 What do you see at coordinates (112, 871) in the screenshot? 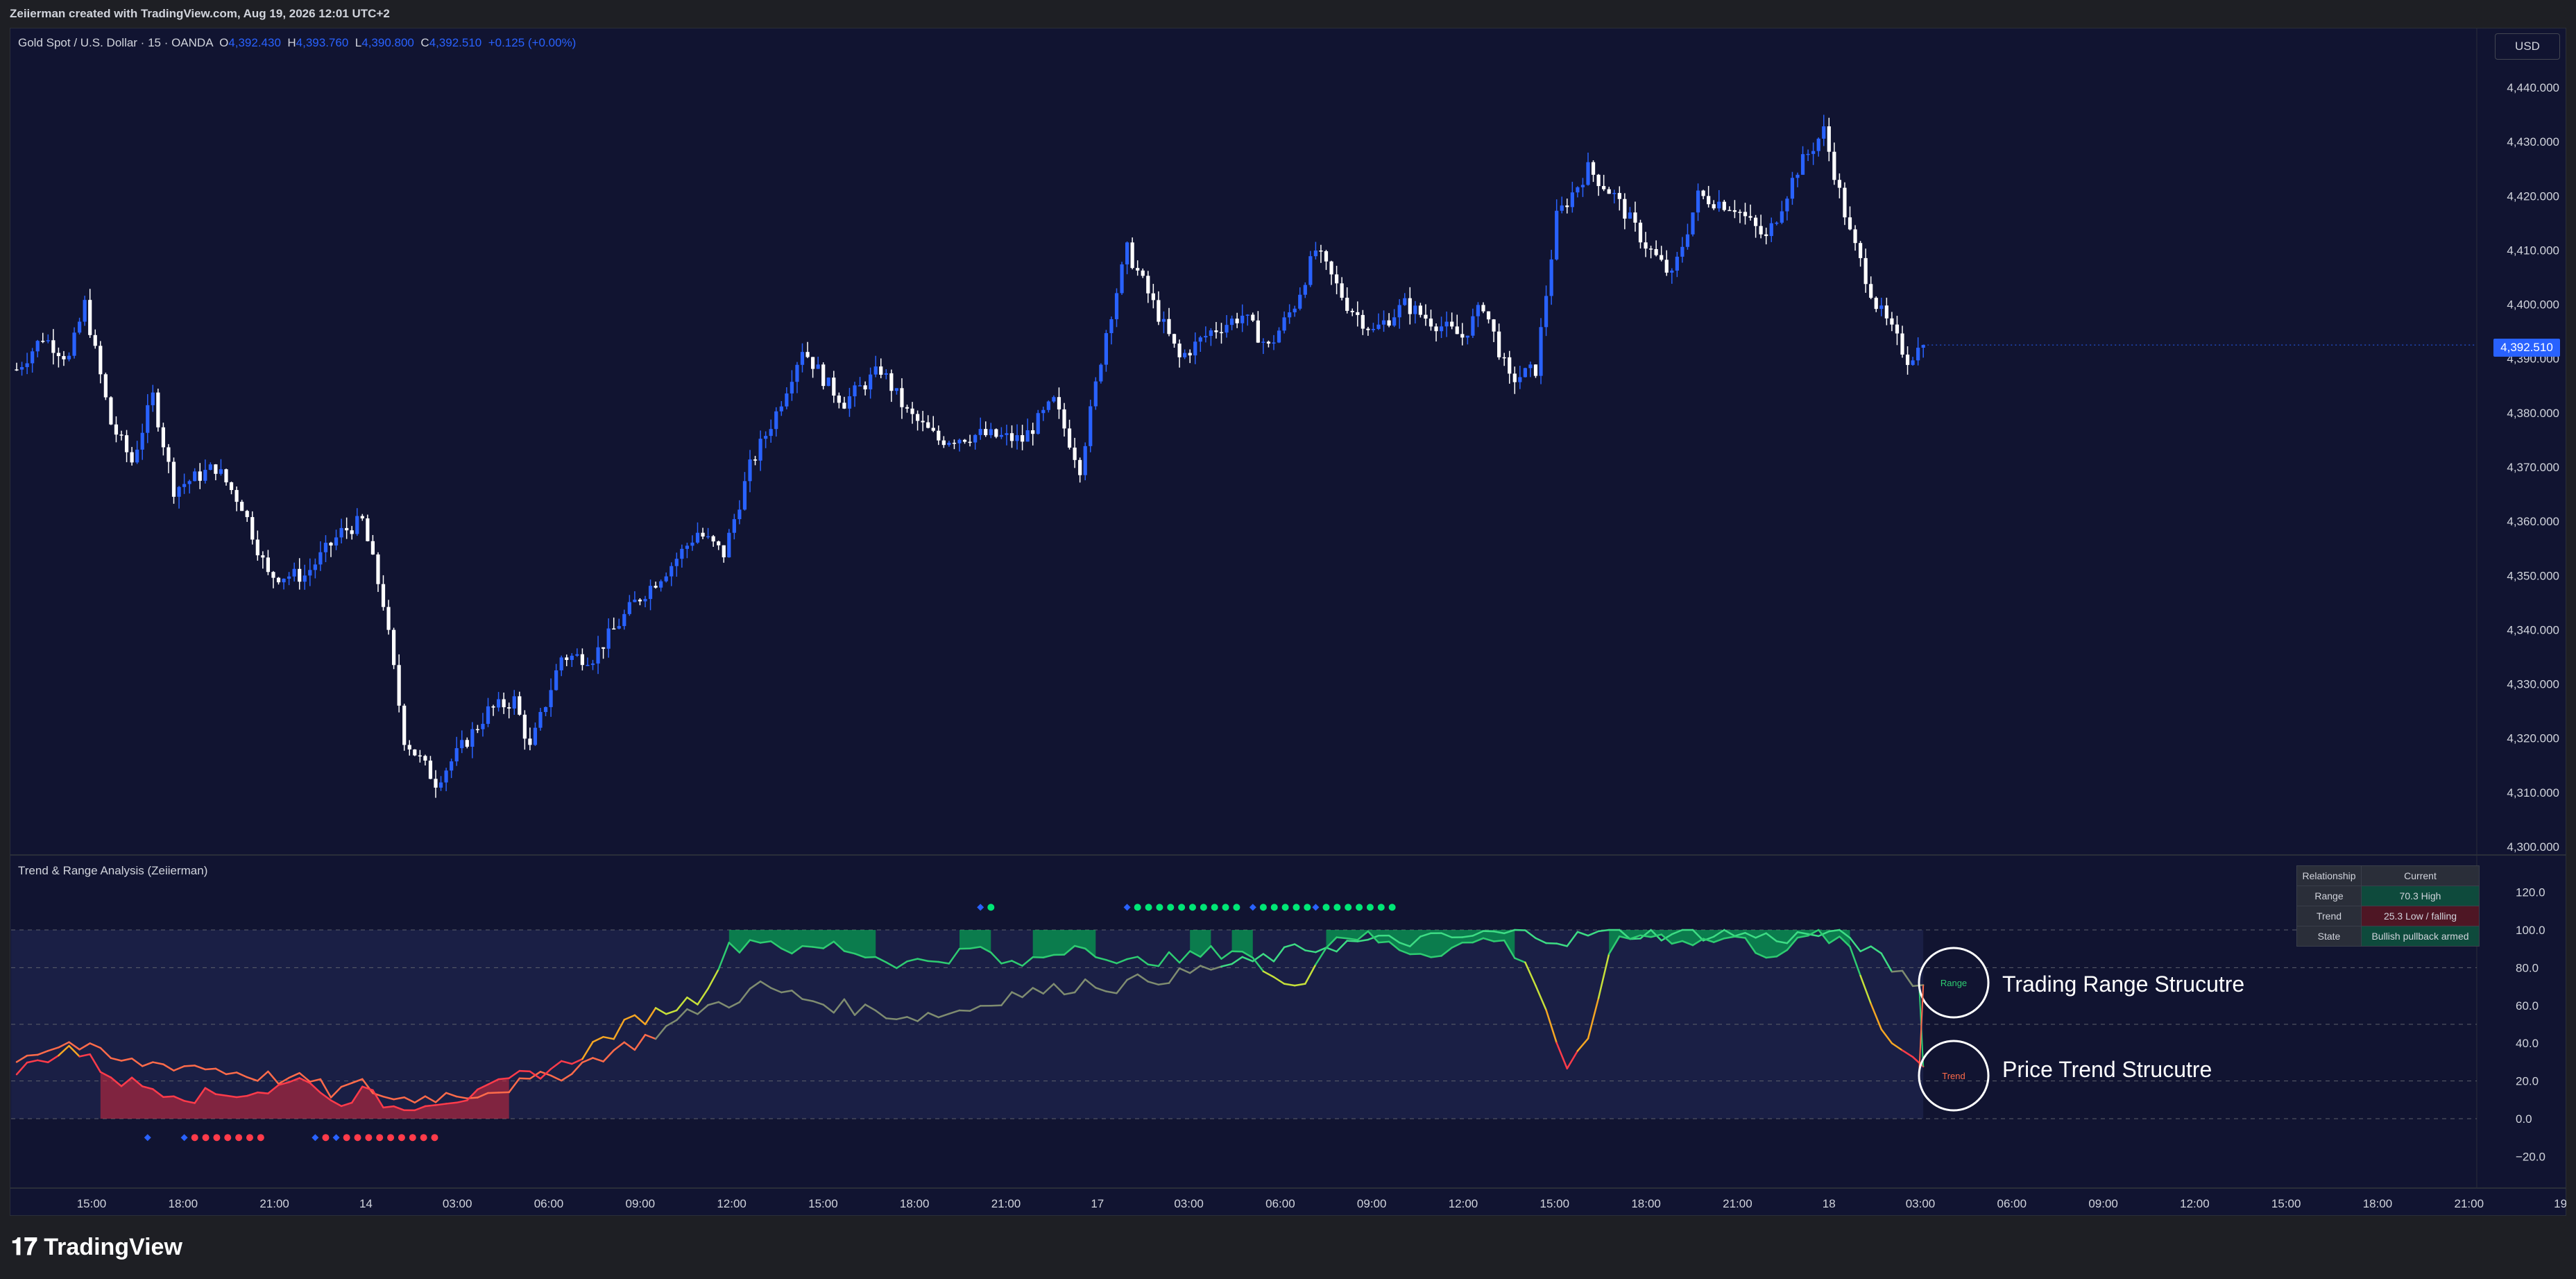
I see `indicator-title: Trend & Range Analysis (Zeiierman)` at bounding box center [112, 871].